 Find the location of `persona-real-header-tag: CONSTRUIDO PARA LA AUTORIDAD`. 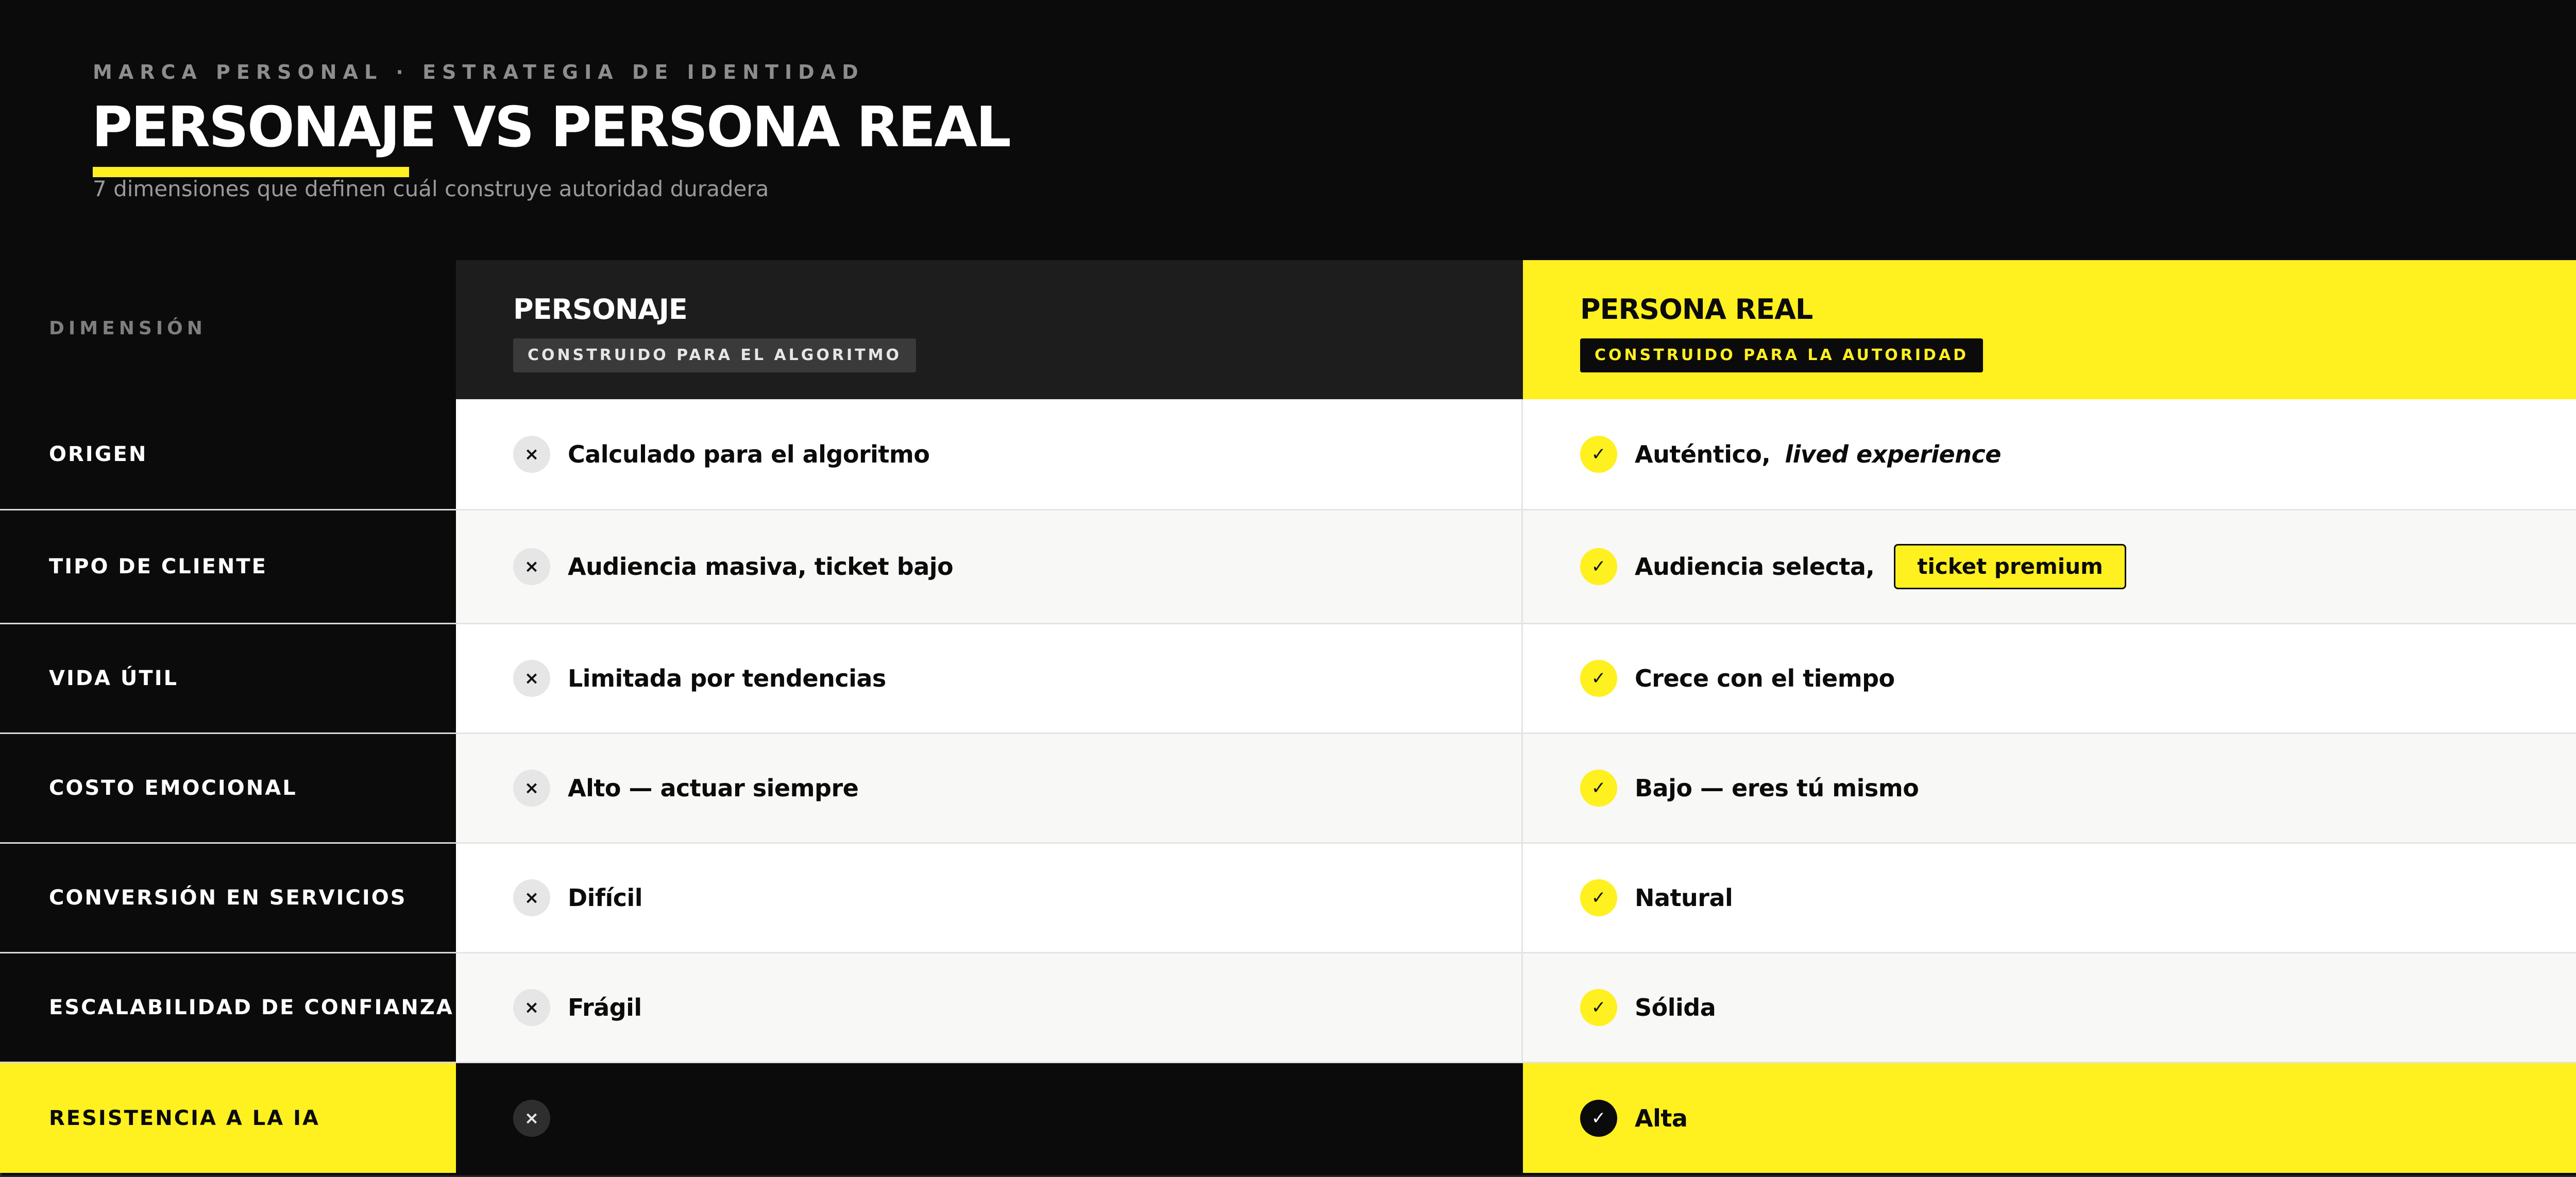

persona-real-header-tag: CONSTRUIDO PARA LA AUTORIDAD is located at coordinates (1782, 355).